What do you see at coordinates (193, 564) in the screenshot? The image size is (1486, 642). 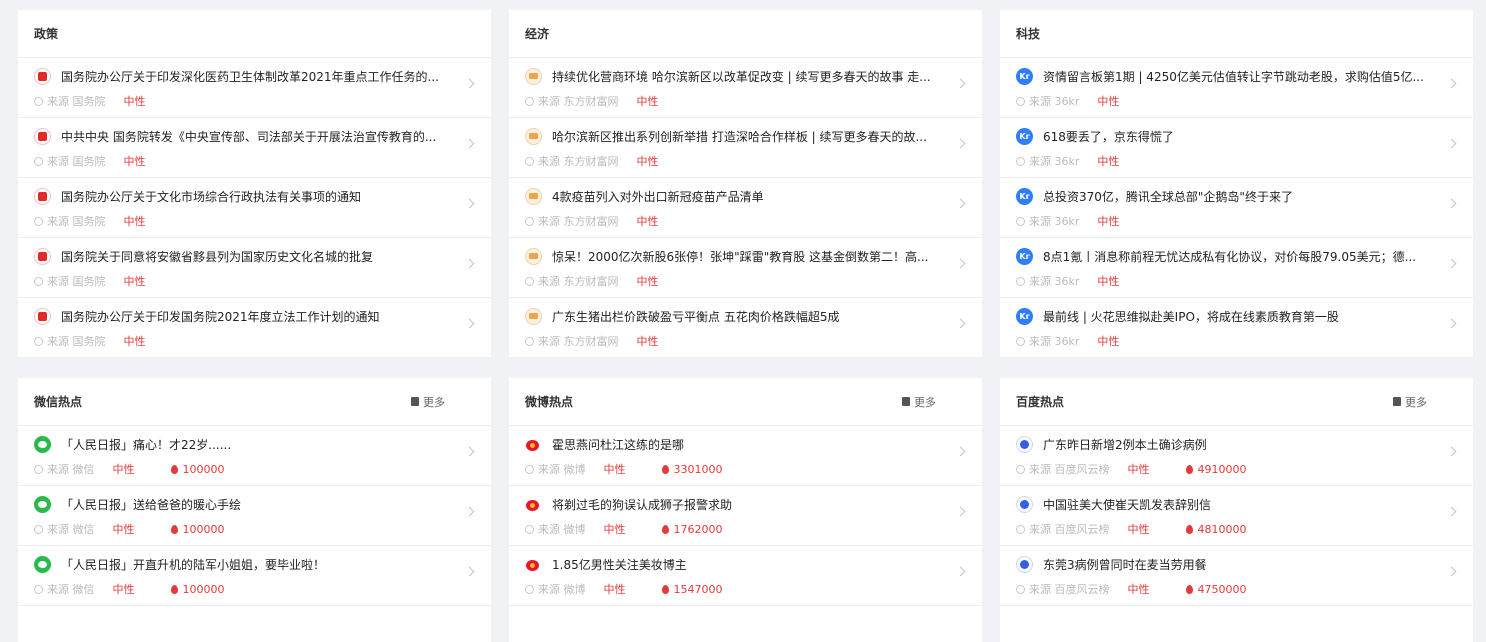 I see `news-title: 「人民日报」开直升机的陆军小姐姐，要毕业啦！` at bounding box center [193, 564].